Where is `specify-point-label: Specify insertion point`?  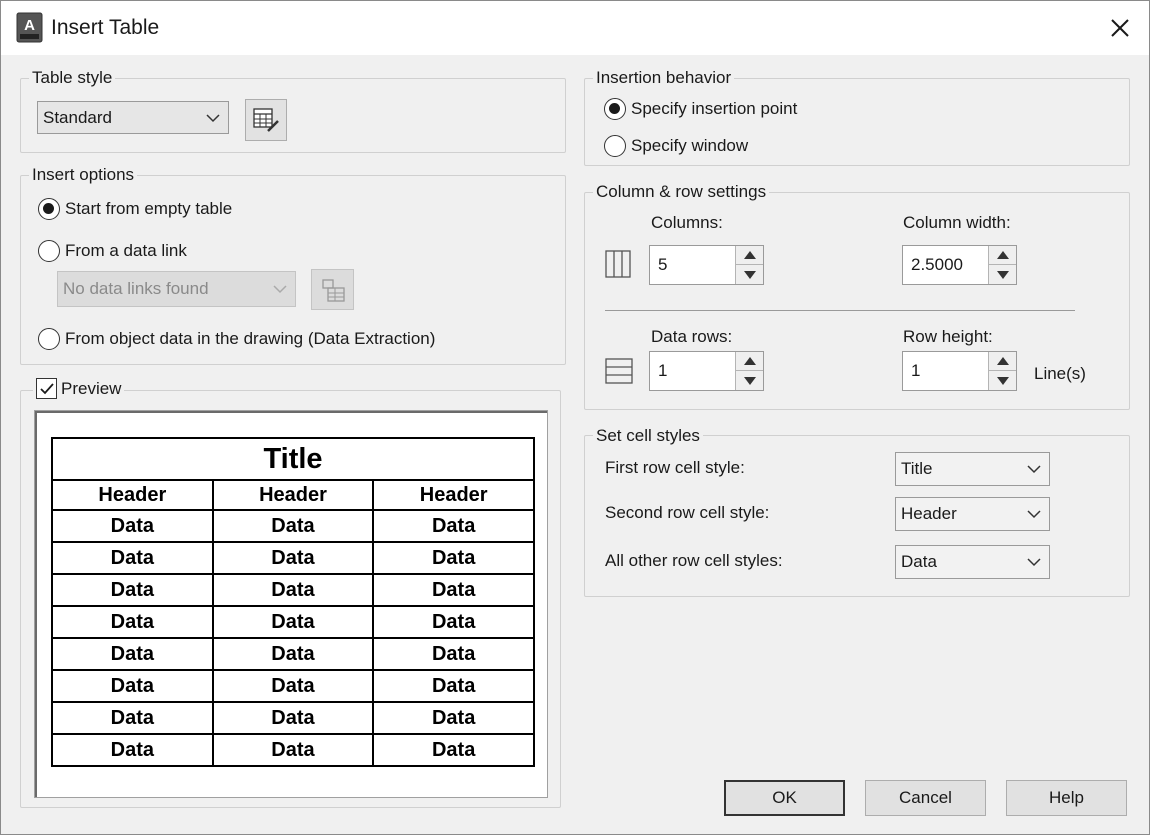 specify-point-label: Specify insertion point is located at coordinates (714, 108).